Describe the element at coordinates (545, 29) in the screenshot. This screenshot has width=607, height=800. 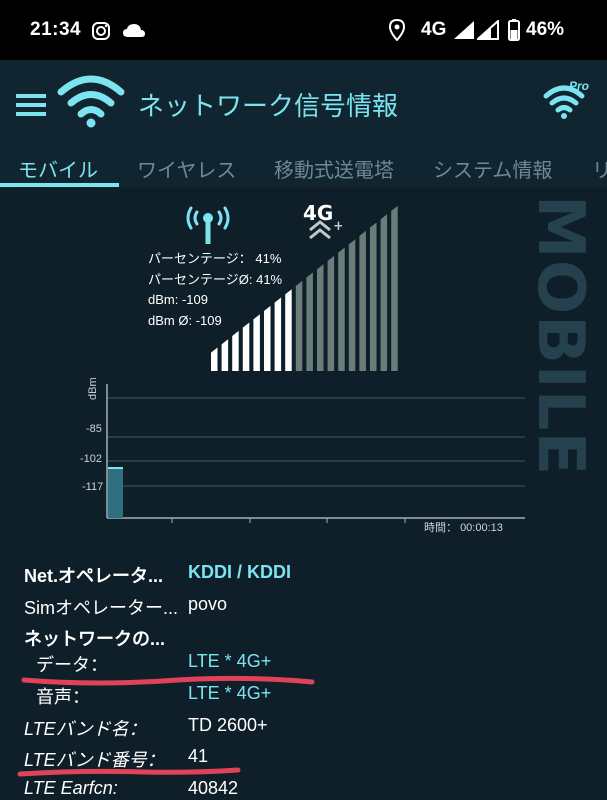
I see `battery-percent: 46%` at that location.